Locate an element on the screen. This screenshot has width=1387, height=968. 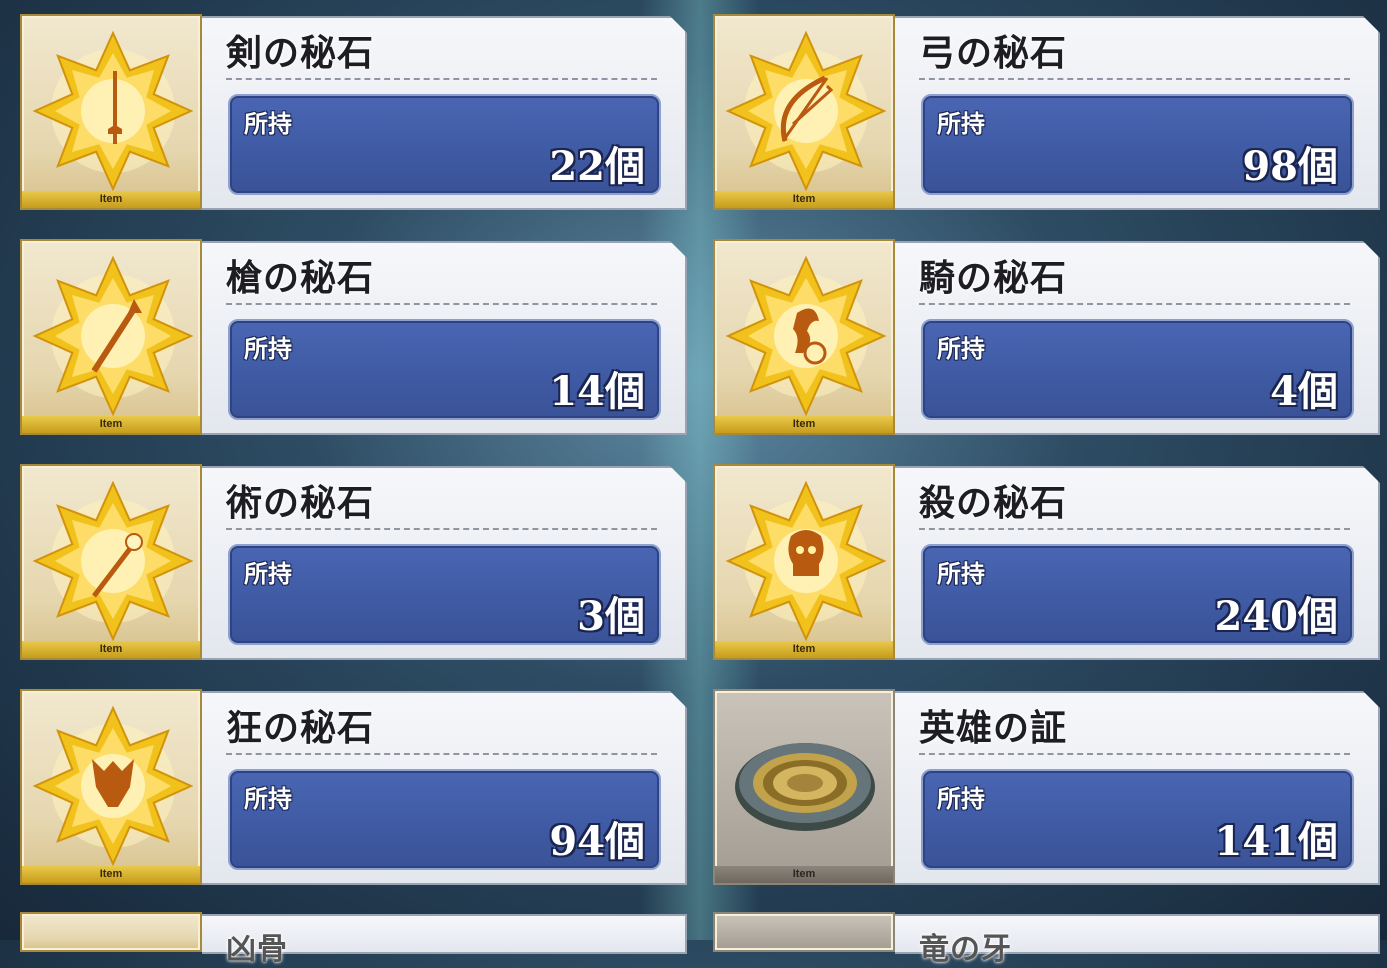
item-card: Item 英雄の証 所持 141個 is located at coordinates (1046, 788).